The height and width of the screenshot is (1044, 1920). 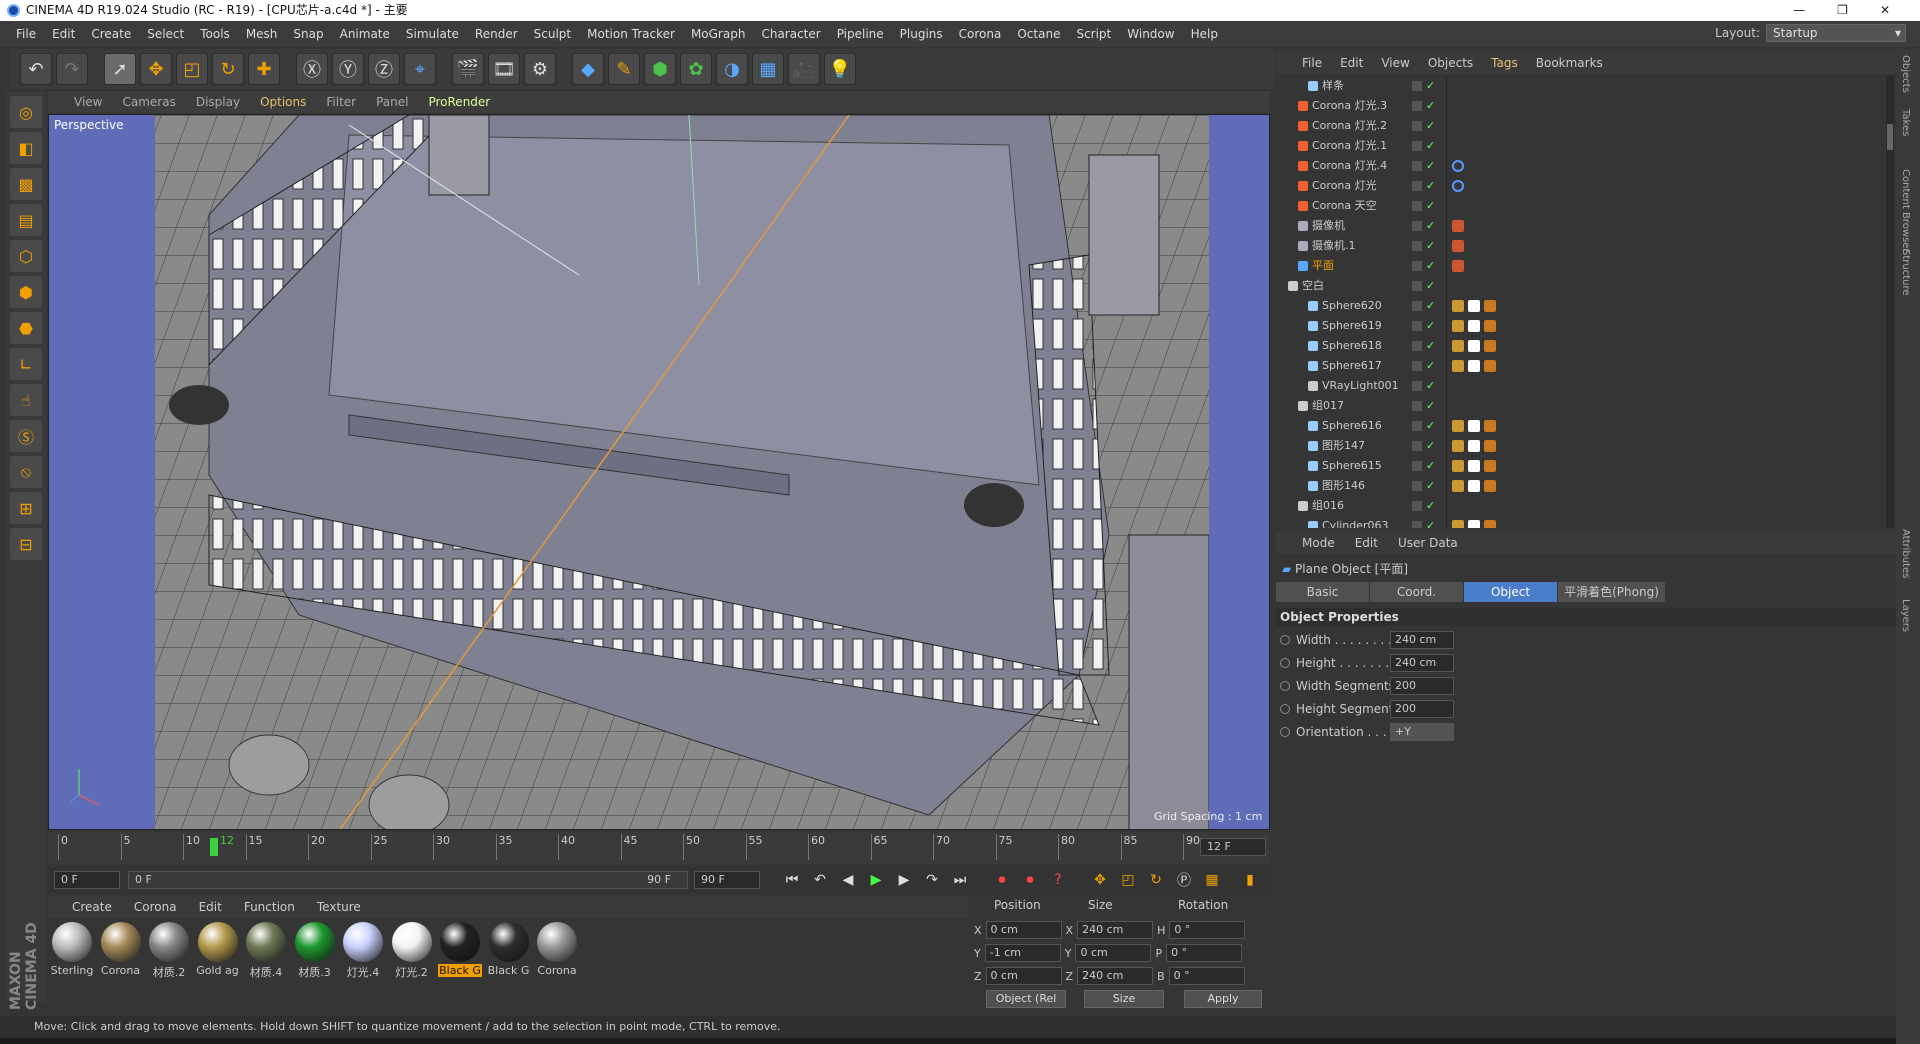 I want to click on material-swatch: 灯光.2, so click(x=412, y=952).